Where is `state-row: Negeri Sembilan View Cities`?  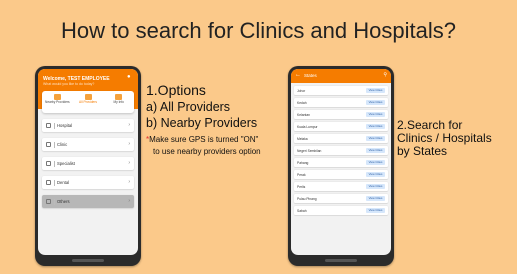
state-row: Negeri Sembilan View Cities is located at coordinates (341, 150).